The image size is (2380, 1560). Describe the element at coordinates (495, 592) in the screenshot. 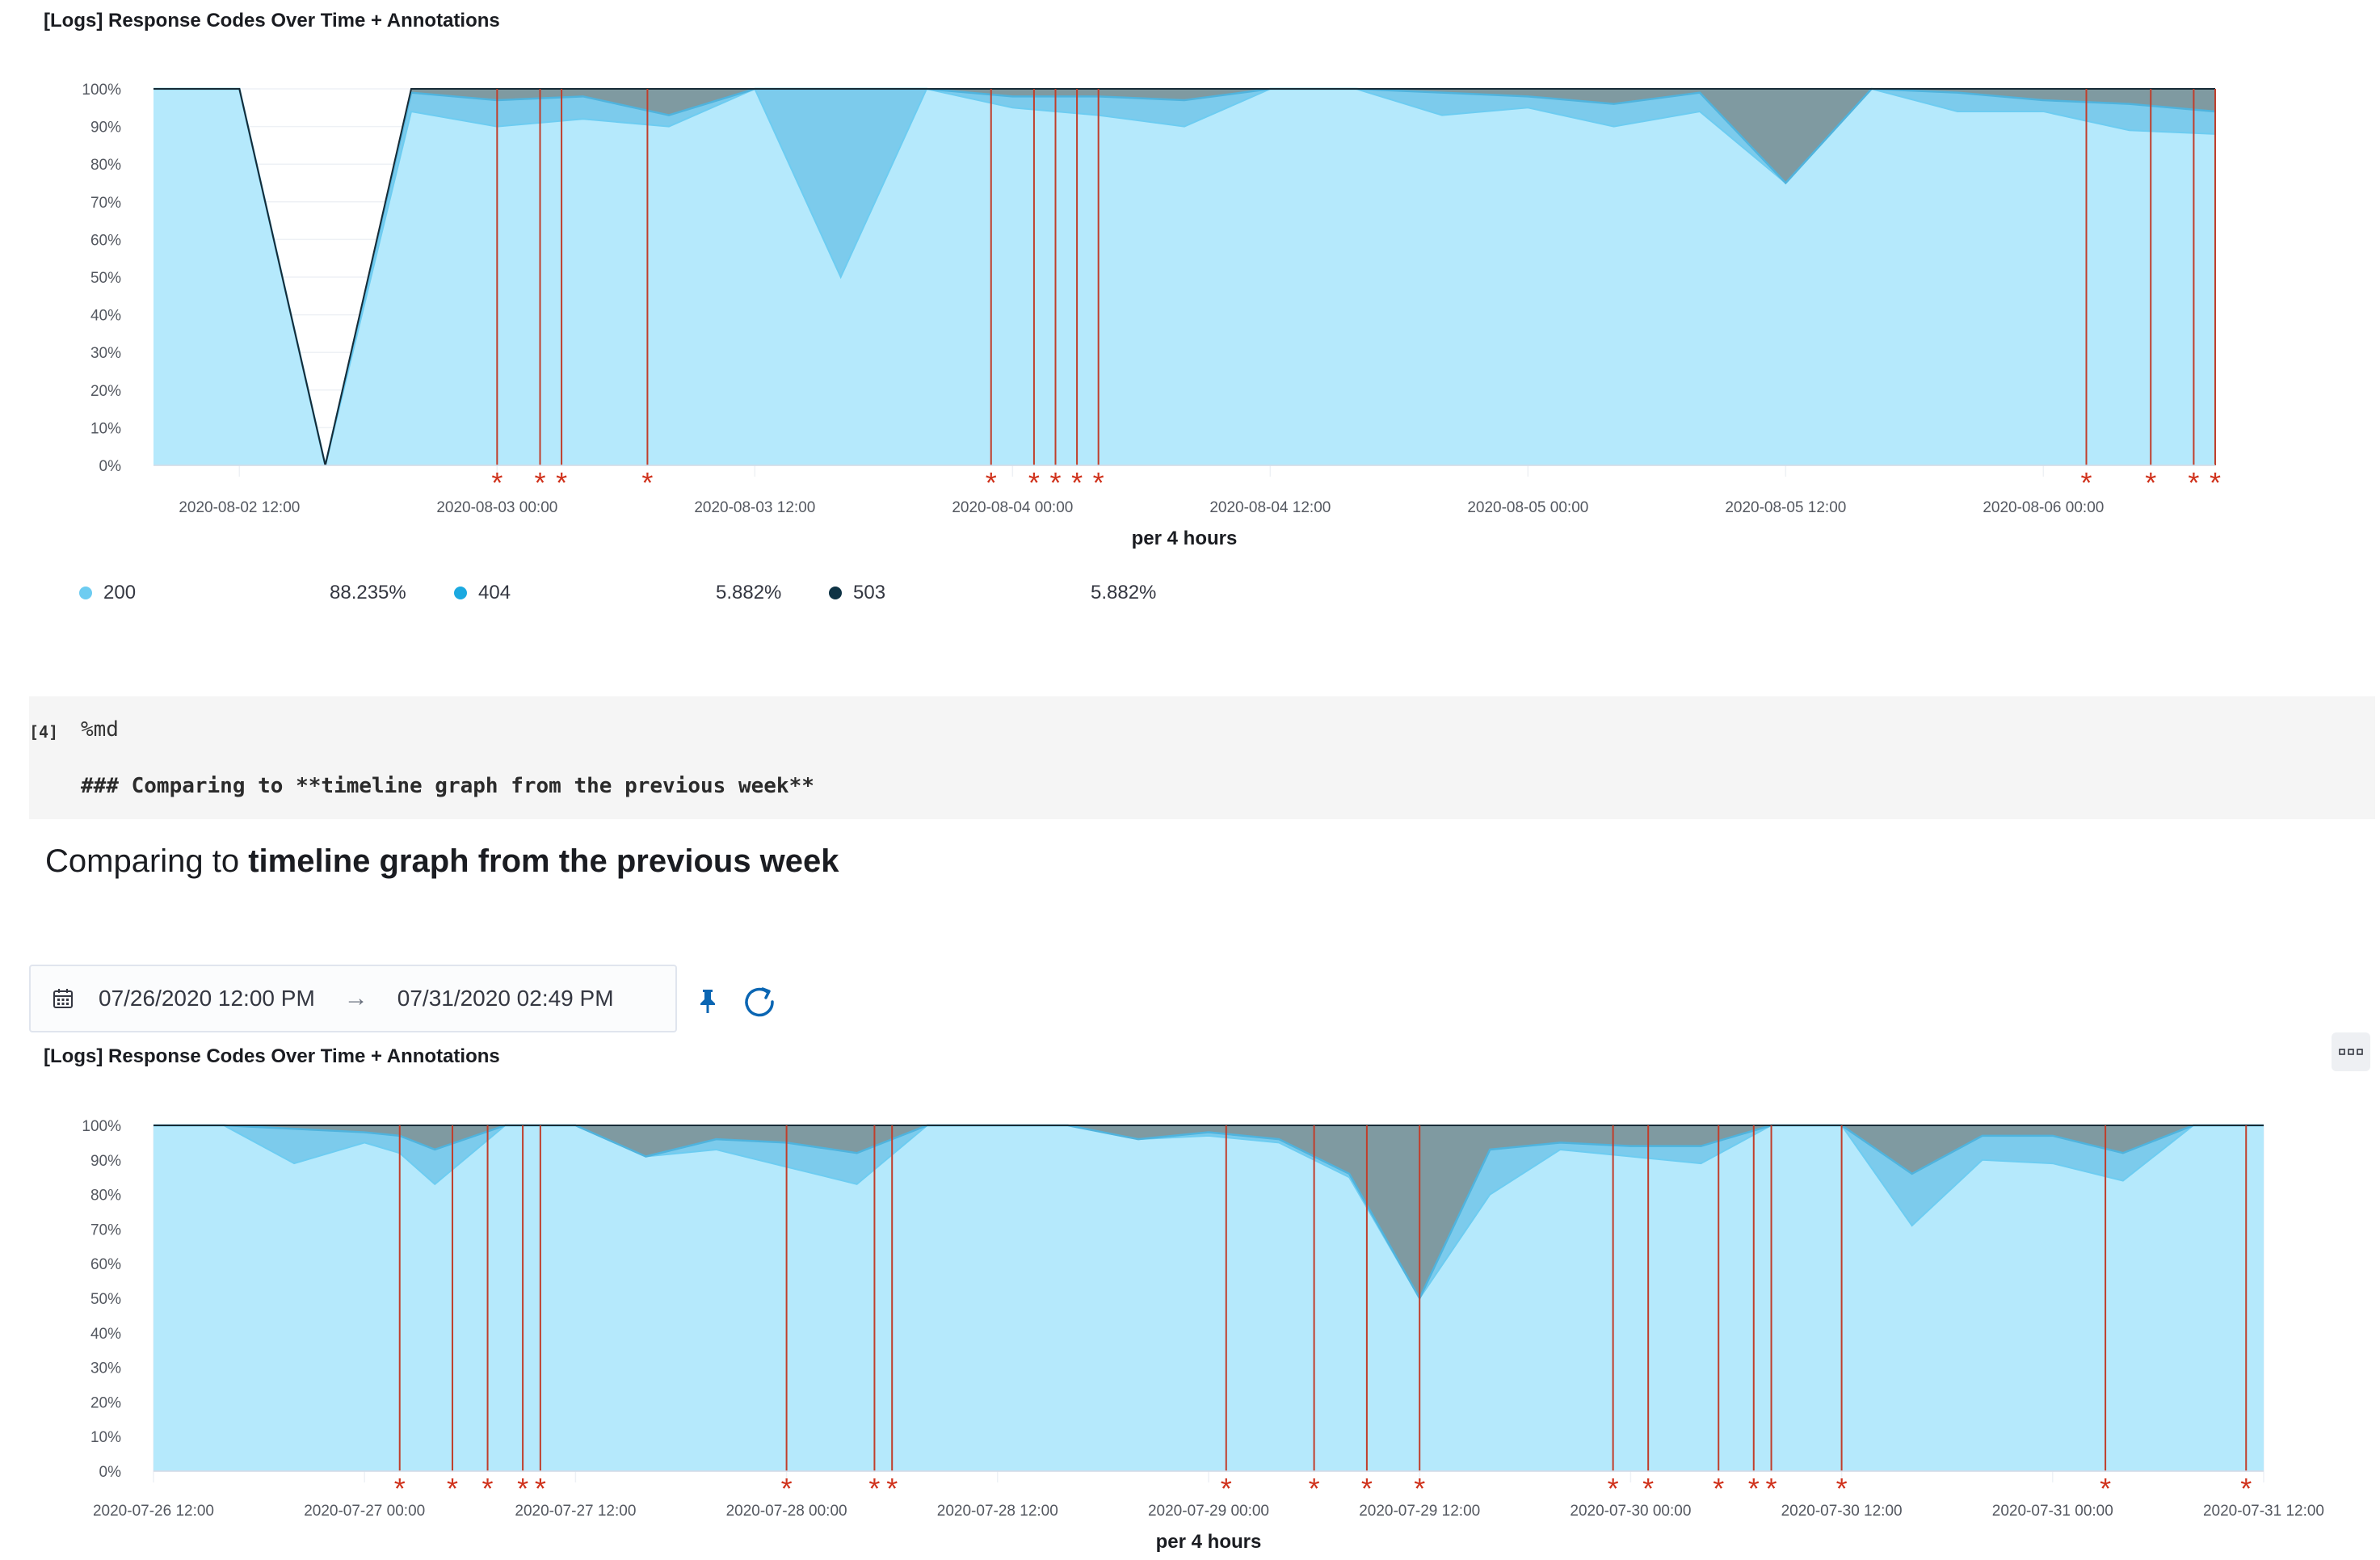

I see `legend-label-404: 404` at that location.